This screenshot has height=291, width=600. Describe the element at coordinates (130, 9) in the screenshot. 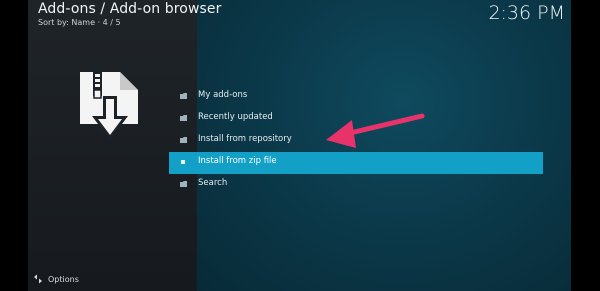

I see `page-title: Add-ons / Add-on browser` at that location.